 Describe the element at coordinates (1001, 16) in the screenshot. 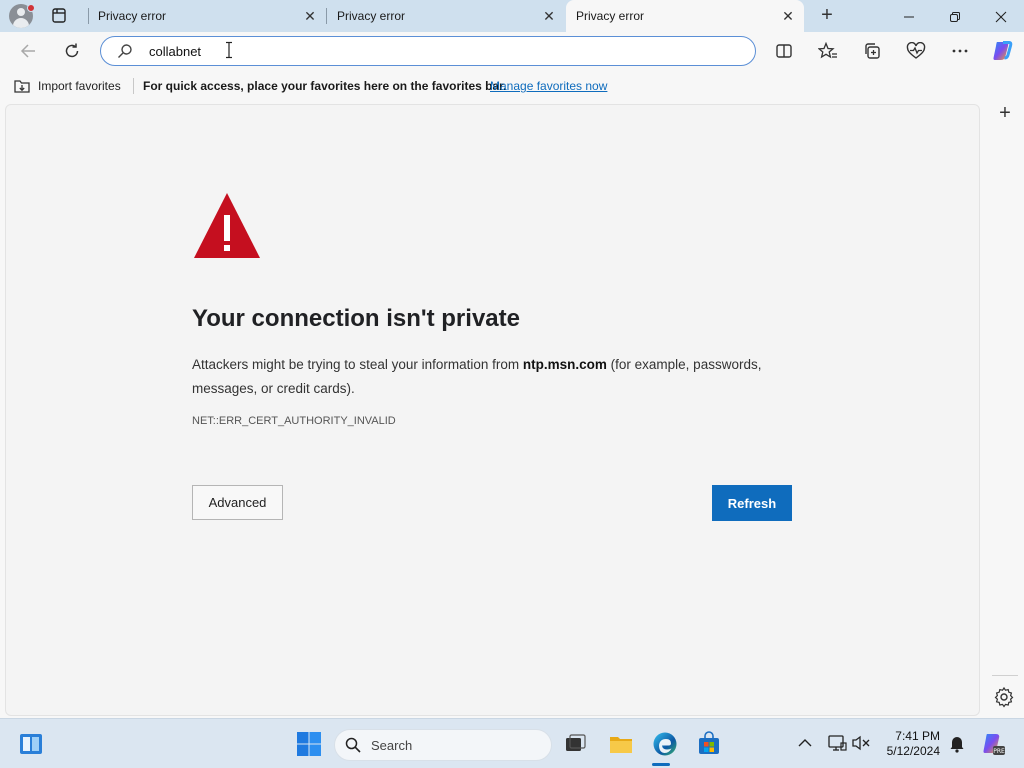

I see `close-window-button` at that location.